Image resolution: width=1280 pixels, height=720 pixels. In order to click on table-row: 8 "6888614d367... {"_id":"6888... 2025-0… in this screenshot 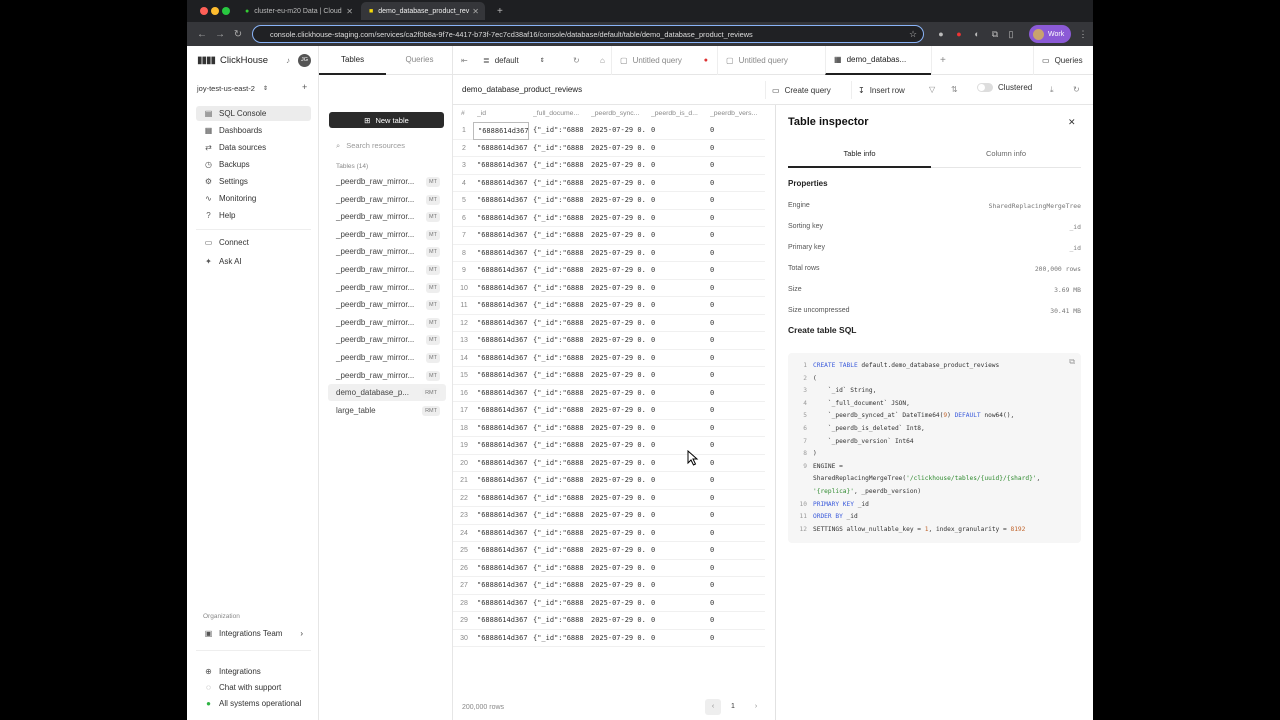, I will do `click(609, 254)`.